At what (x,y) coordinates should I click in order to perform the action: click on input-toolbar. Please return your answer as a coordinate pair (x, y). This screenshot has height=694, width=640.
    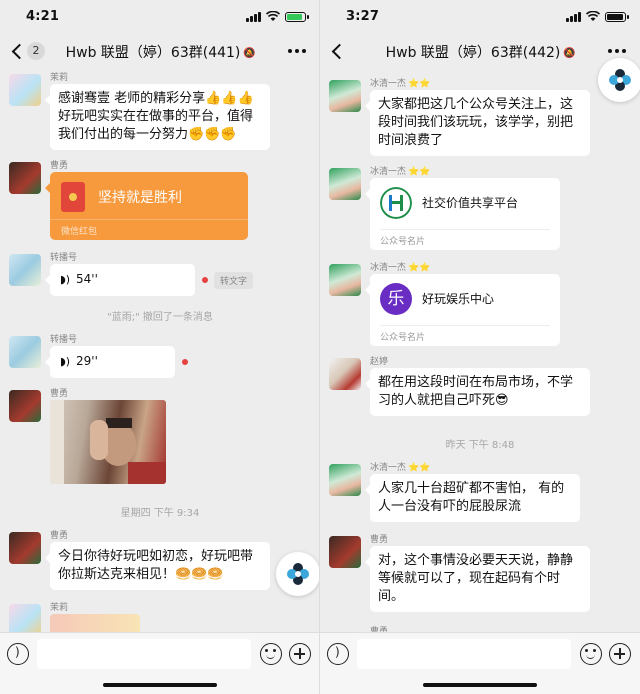
    Looking at the image, I should click on (480, 663).